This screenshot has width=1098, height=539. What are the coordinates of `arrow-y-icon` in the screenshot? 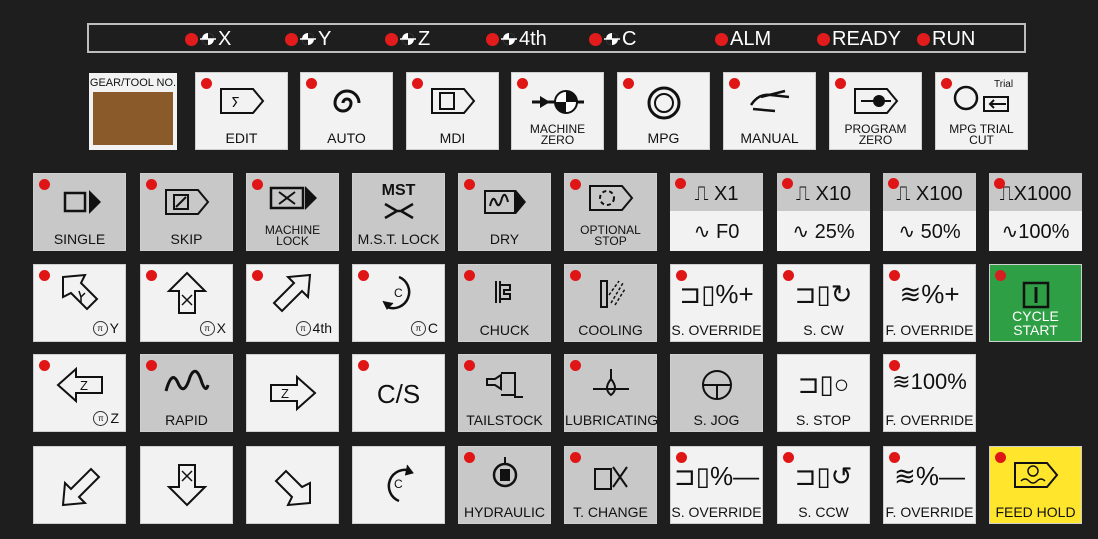 It's located at (79, 292).